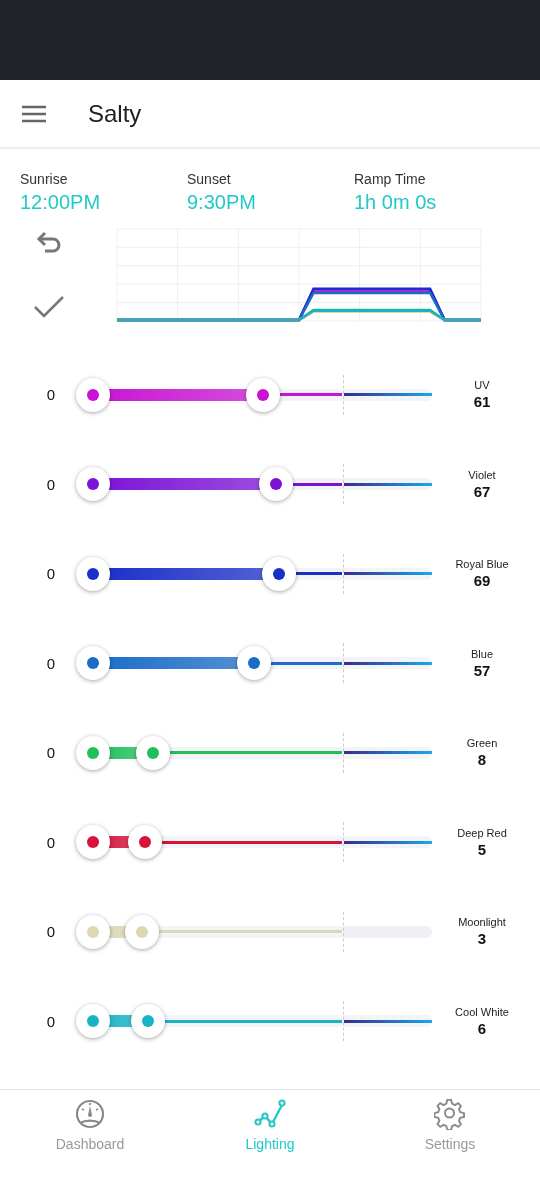  Describe the element at coordinates (482, 939) in the screenshot. I see `channel-value: 3` at that location.